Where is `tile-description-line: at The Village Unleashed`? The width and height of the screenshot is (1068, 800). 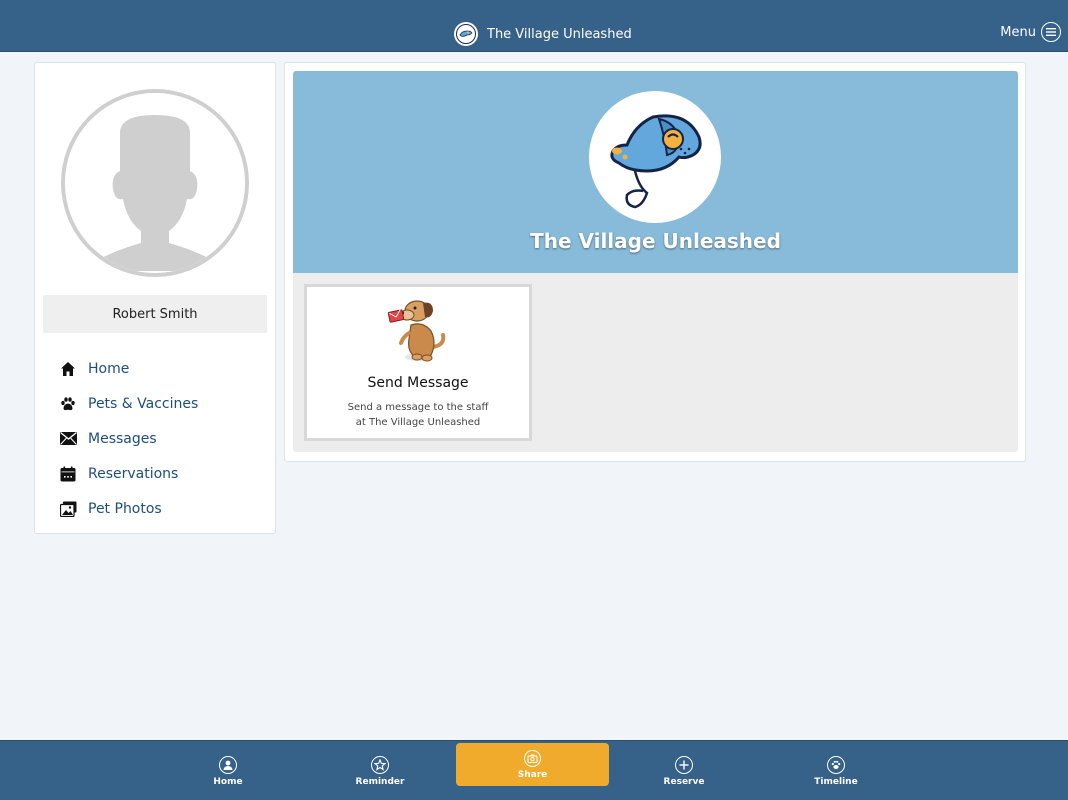
tile-description-line: at The Village Unleashed is located at coordinates (418, 422).